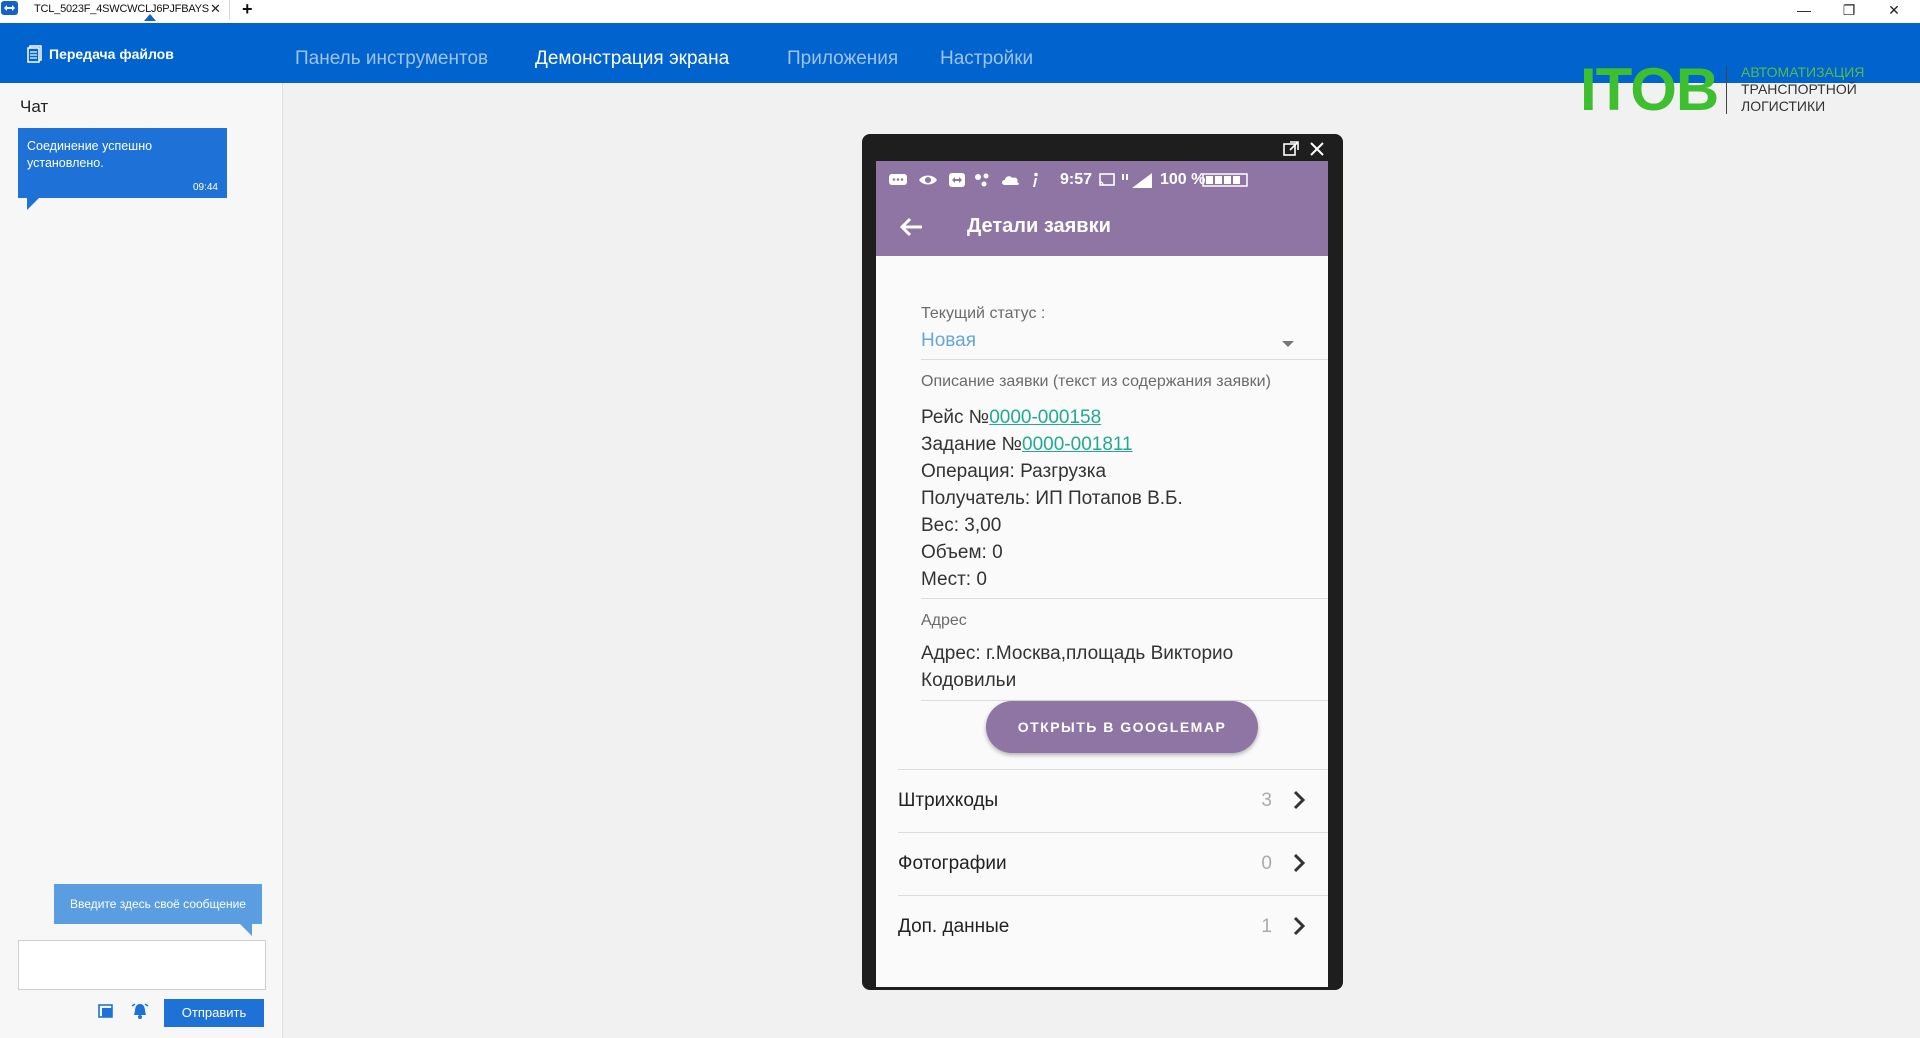 The width and height of the screenshot is (1920, 1038). Describe the element at coordinates (150, 17) in the screenshot. I see `tab-active-indicator` at that location.